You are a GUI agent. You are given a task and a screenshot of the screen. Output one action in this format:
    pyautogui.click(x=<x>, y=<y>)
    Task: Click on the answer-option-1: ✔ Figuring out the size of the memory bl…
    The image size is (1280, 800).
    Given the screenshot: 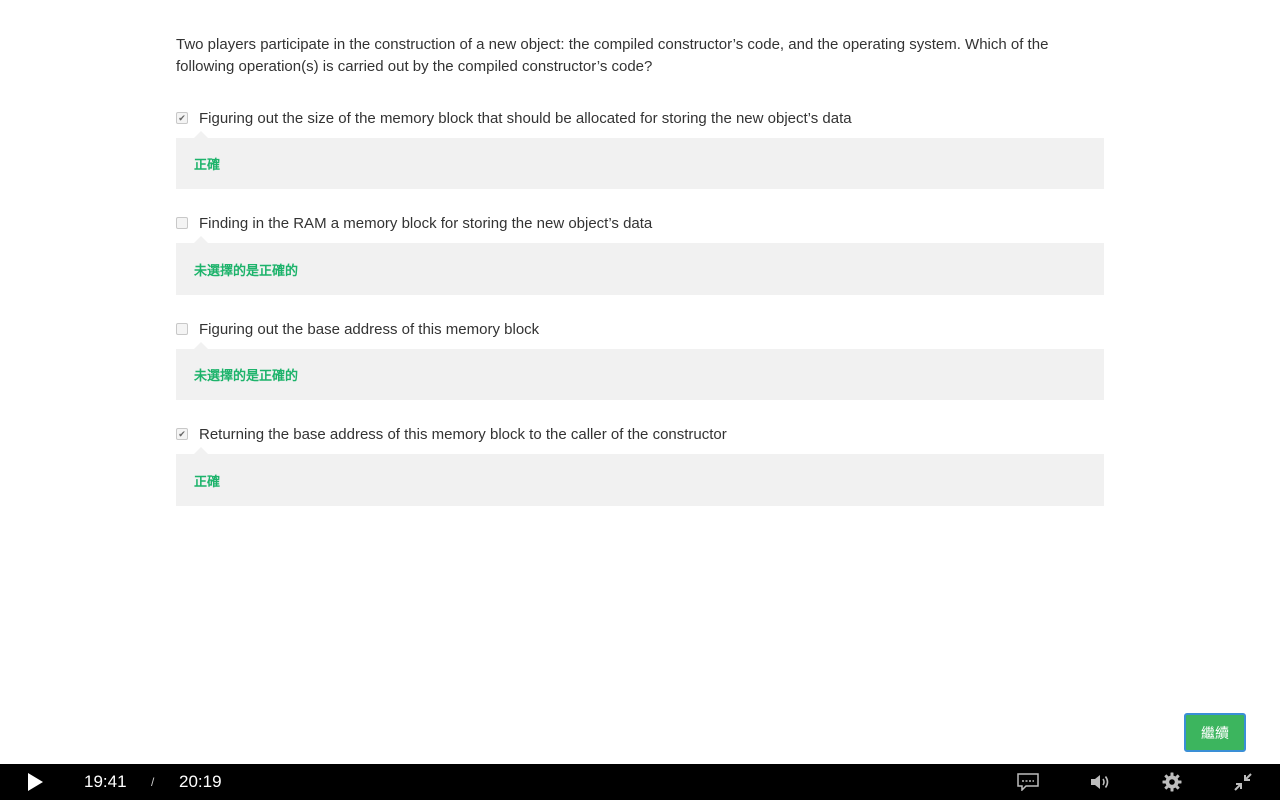 What is the action you would take?
    pyautogui.click(x=640, y=148)
    